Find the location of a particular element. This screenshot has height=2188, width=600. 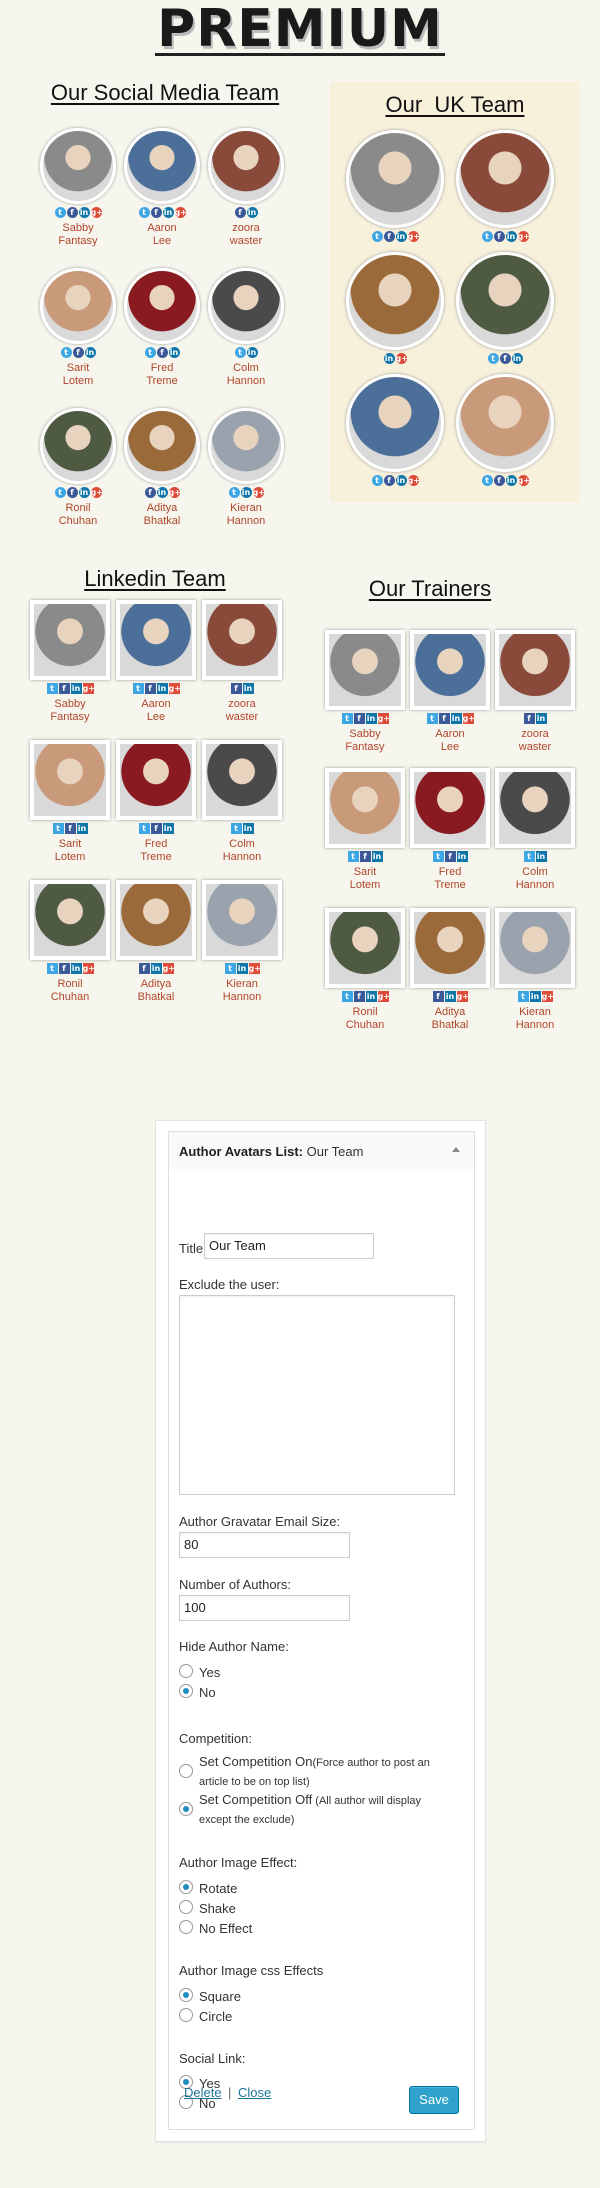

widget-header: Author Avatars List: Our Team is located at coordinates (321, 1151).